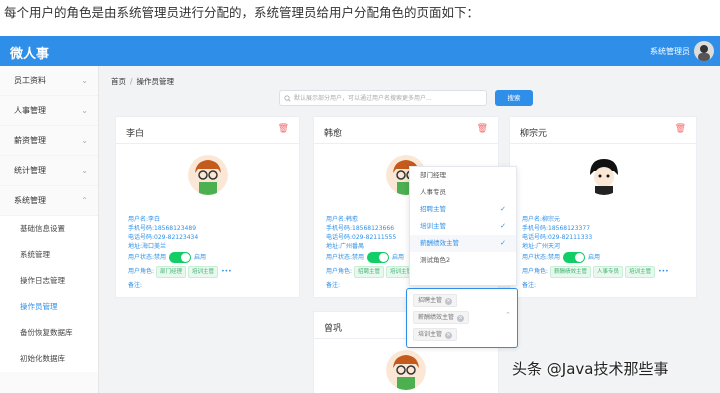 This screenshot has width=720, height=393. What do you see at coordinates (49, 333) in the screenshot?
I see `sidebar-subitem-backup-db: 备份恢复数据库` at bounding box center [49, 333].